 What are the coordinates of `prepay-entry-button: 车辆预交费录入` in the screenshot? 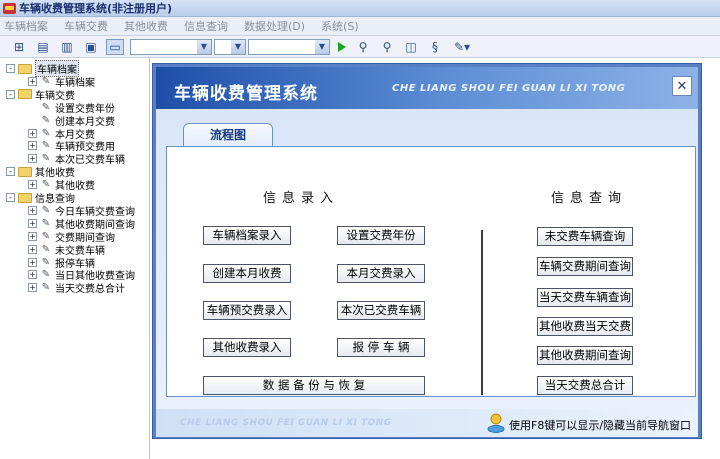 It's located at (247, 310).